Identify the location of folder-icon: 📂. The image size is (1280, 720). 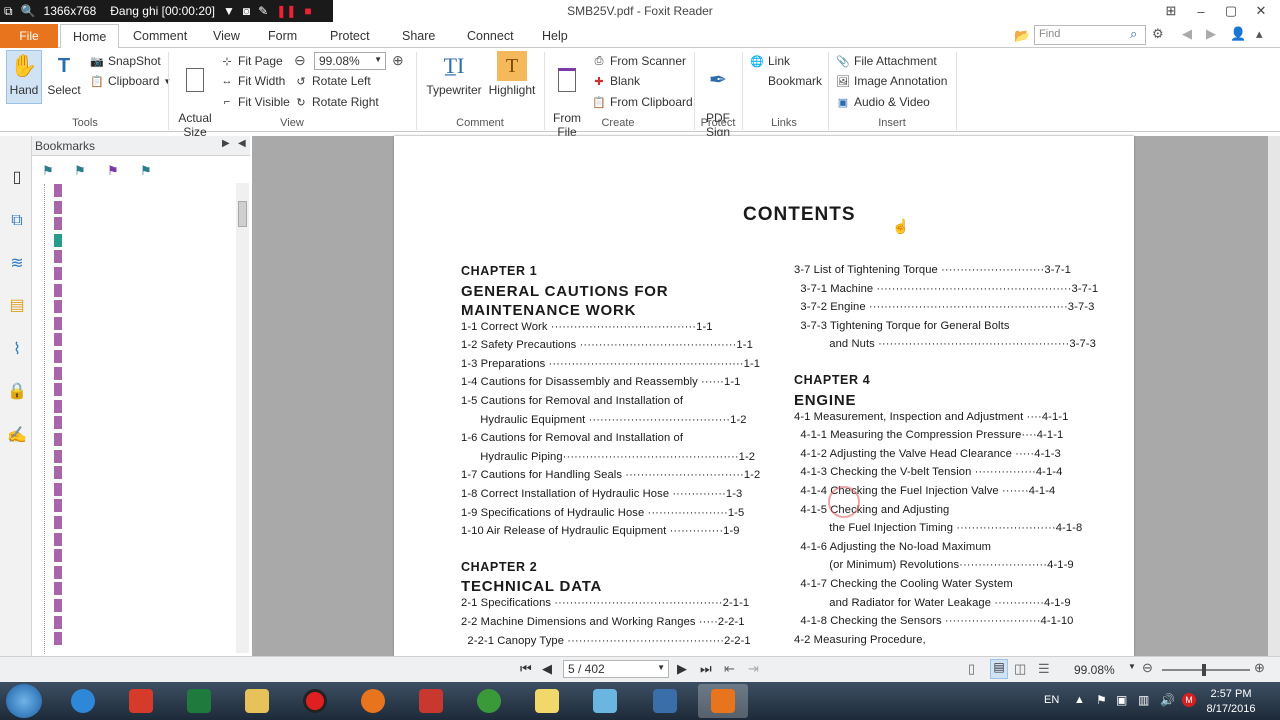
(1022, 36).